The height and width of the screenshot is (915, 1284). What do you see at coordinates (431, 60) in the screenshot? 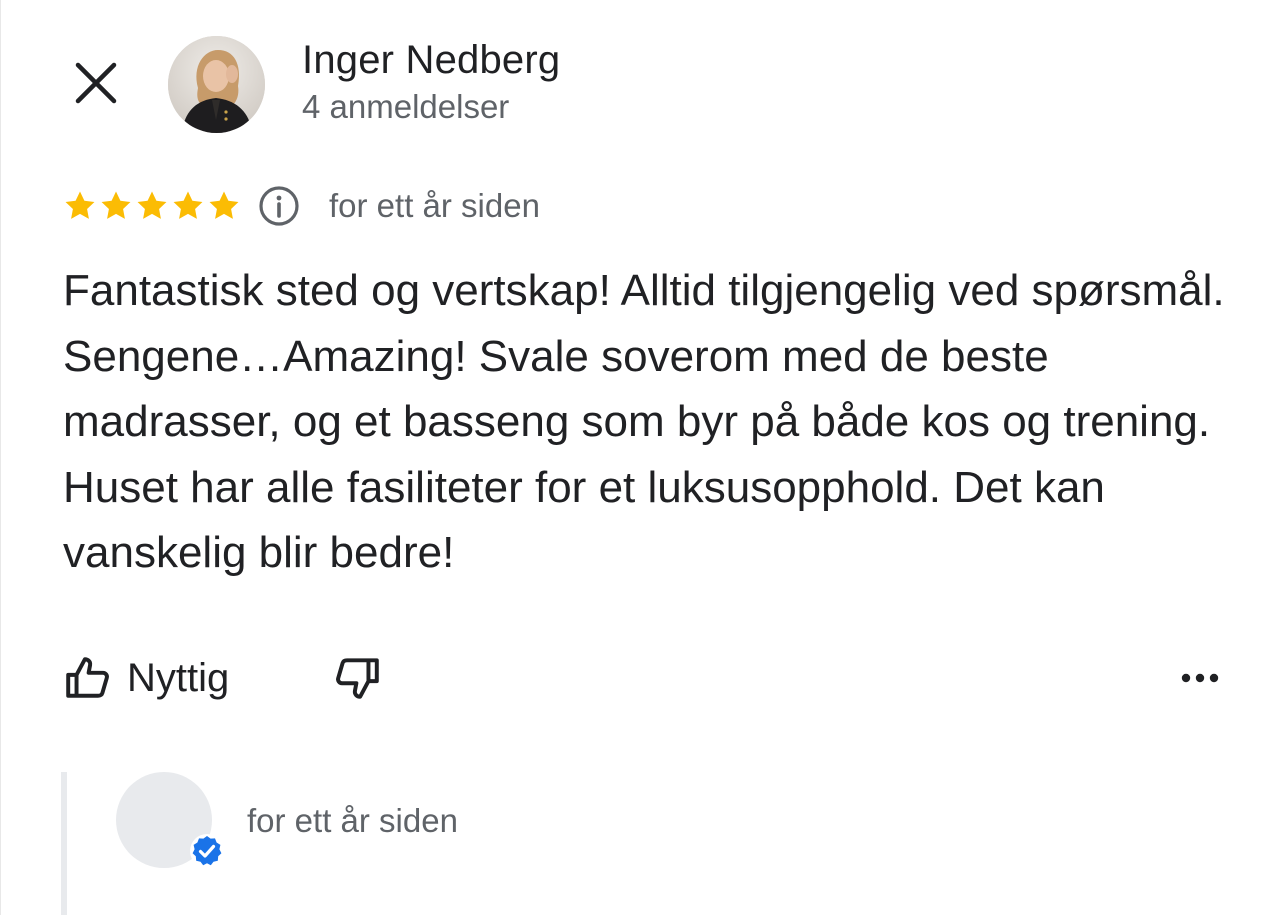
I see `reviewer-name: Inger Nedberg` at bounding box center [431, 60].